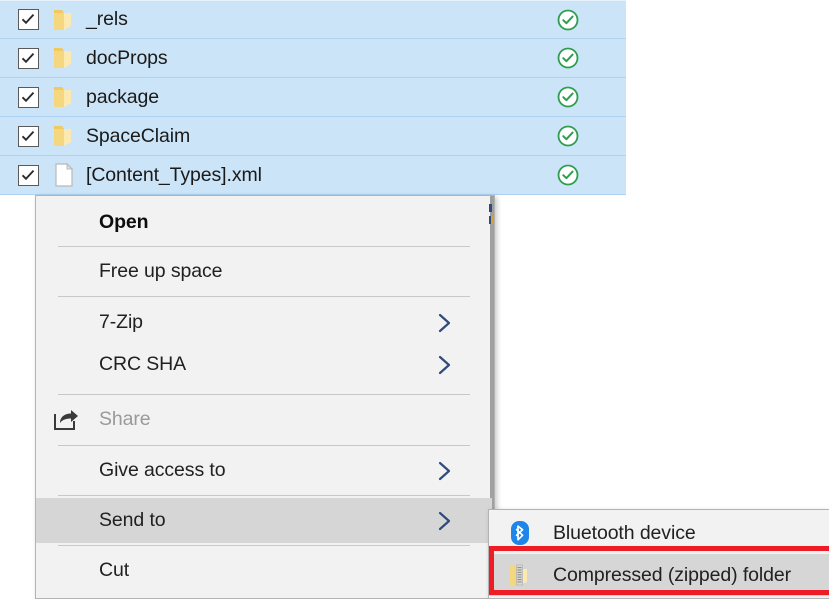  I want to click on submenu-item-compressed-zipped-folder: Compressed (zipped) folder, so click(659, 575).